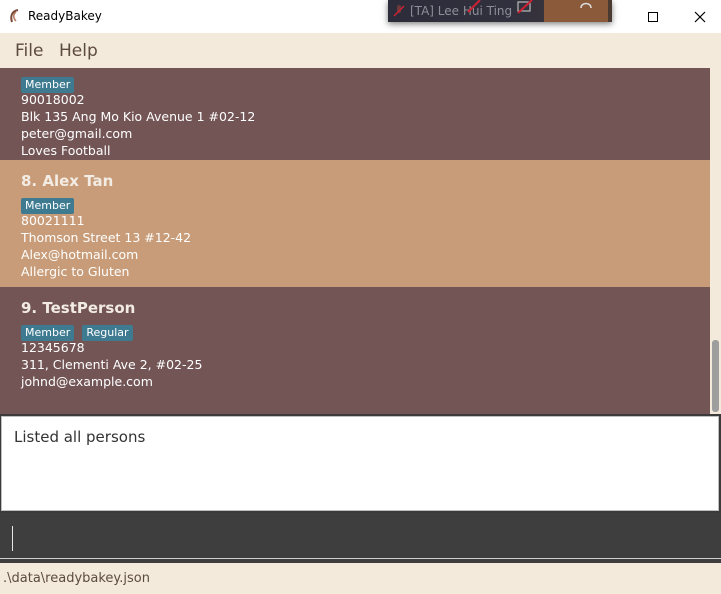 Image resolution: width=721 pixels, height=594 pixels. I want to click on camera-off-icon, so click(525, 7).